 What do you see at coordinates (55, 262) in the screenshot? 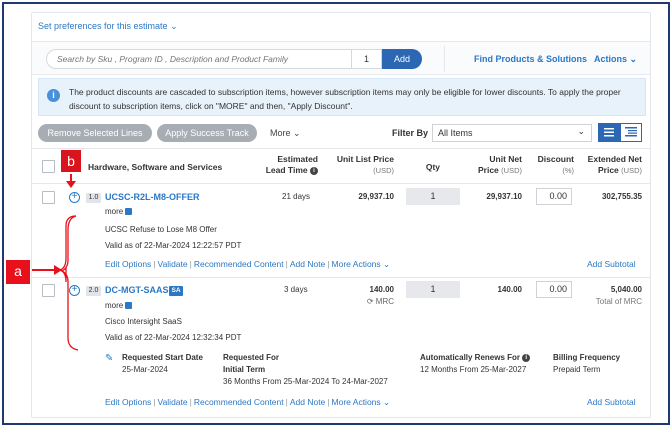
I see `annotation-overlay` at bounding box center [55, 262].